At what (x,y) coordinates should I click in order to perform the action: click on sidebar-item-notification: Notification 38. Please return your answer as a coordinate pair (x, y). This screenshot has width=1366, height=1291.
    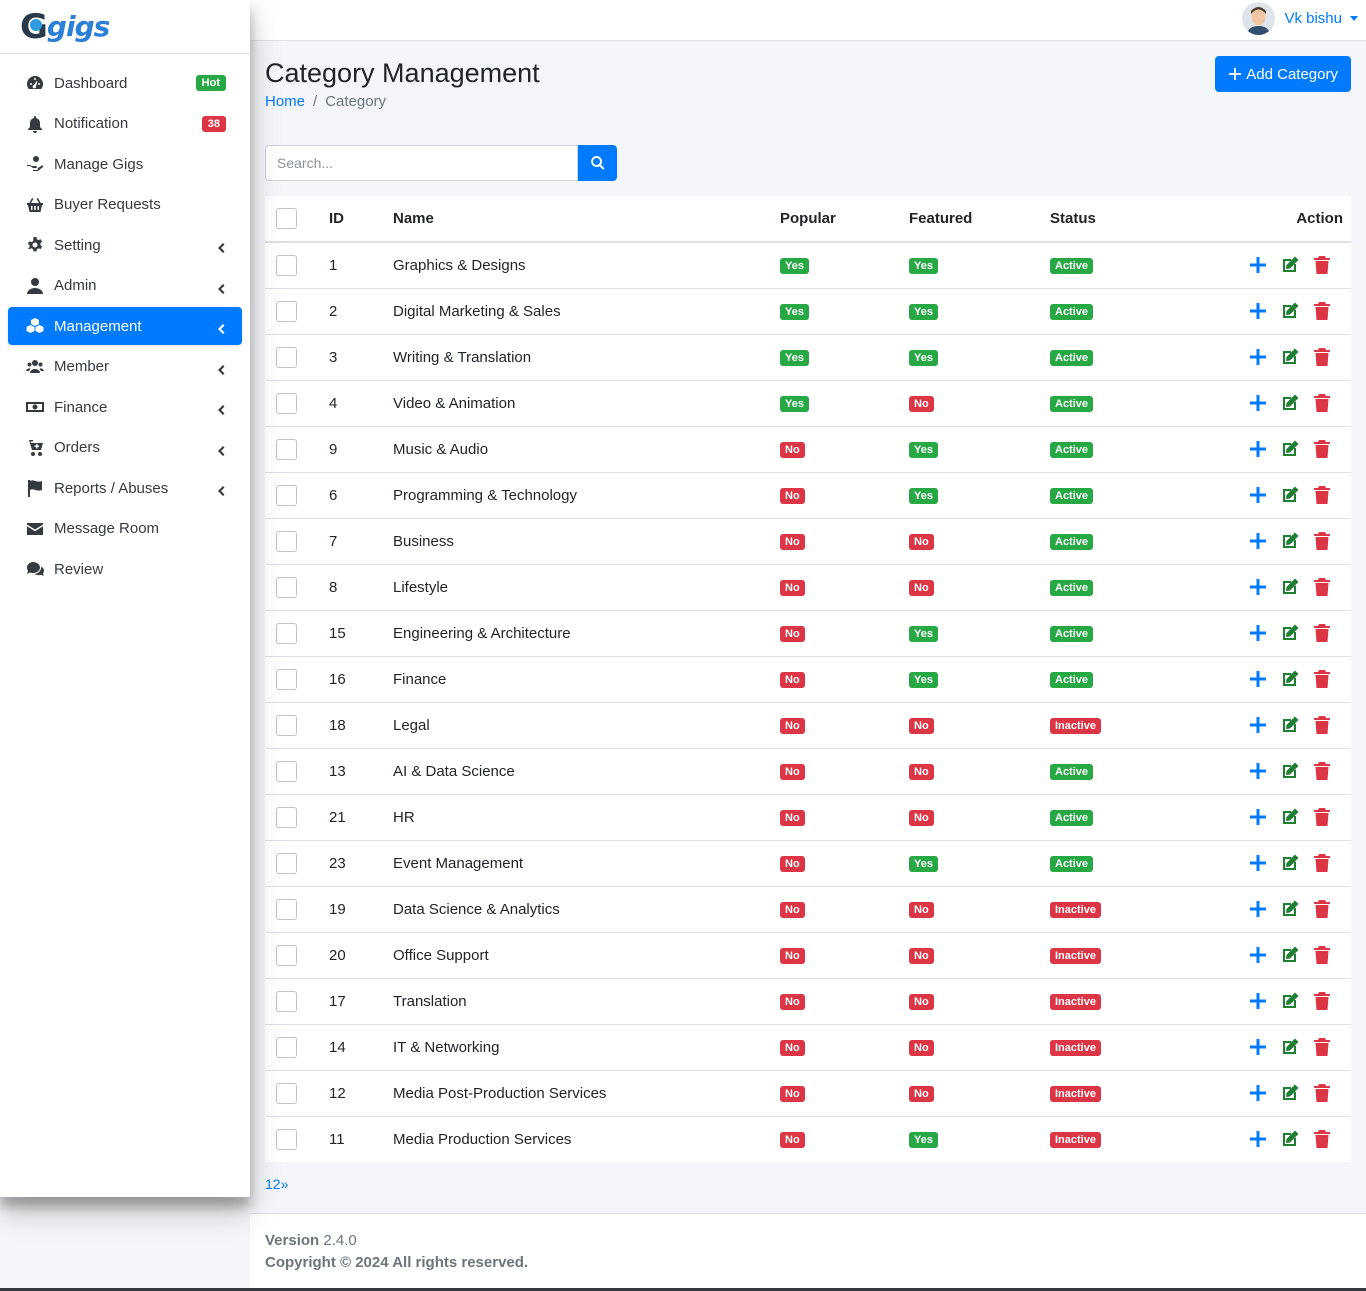
    Looking at the image, I should click on (125, 124).